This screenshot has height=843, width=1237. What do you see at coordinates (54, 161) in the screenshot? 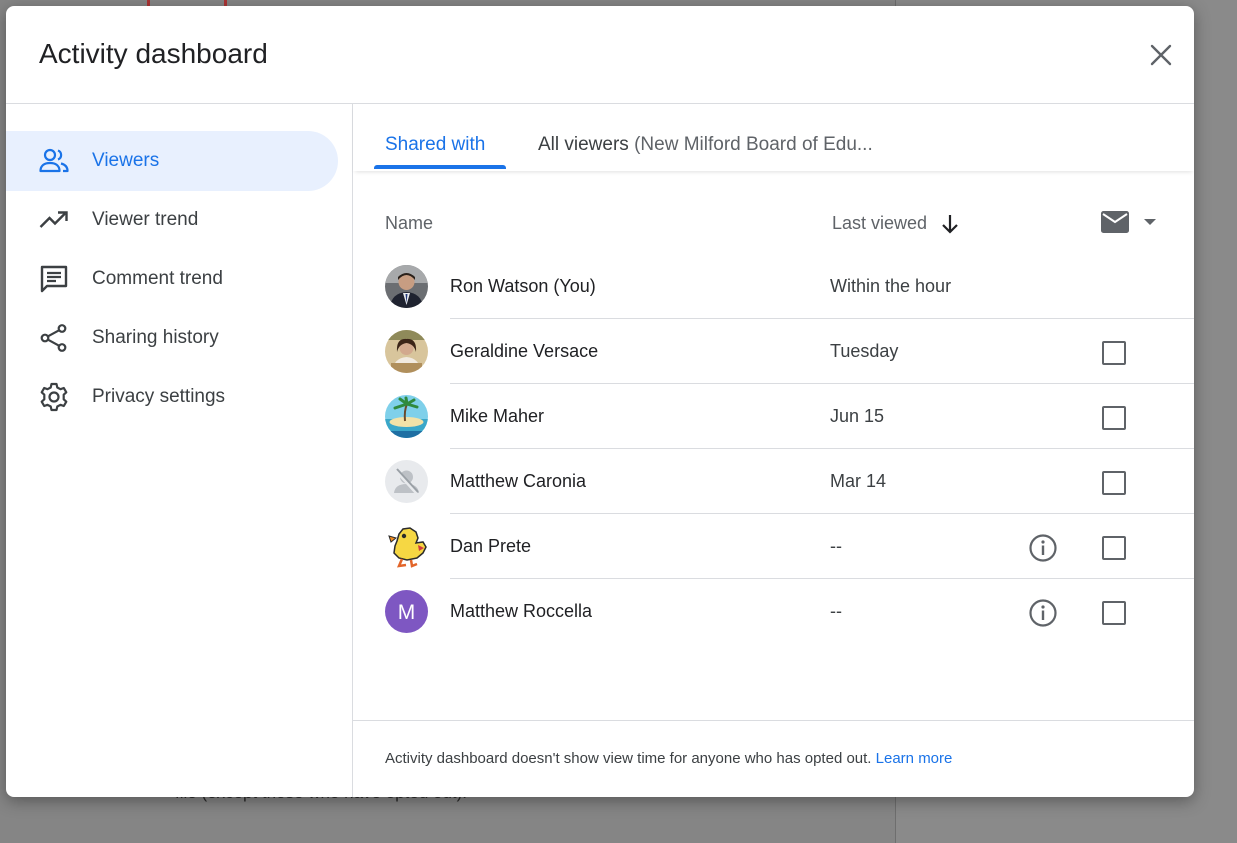
I see `people-icon` at bounding box center [54, 161].